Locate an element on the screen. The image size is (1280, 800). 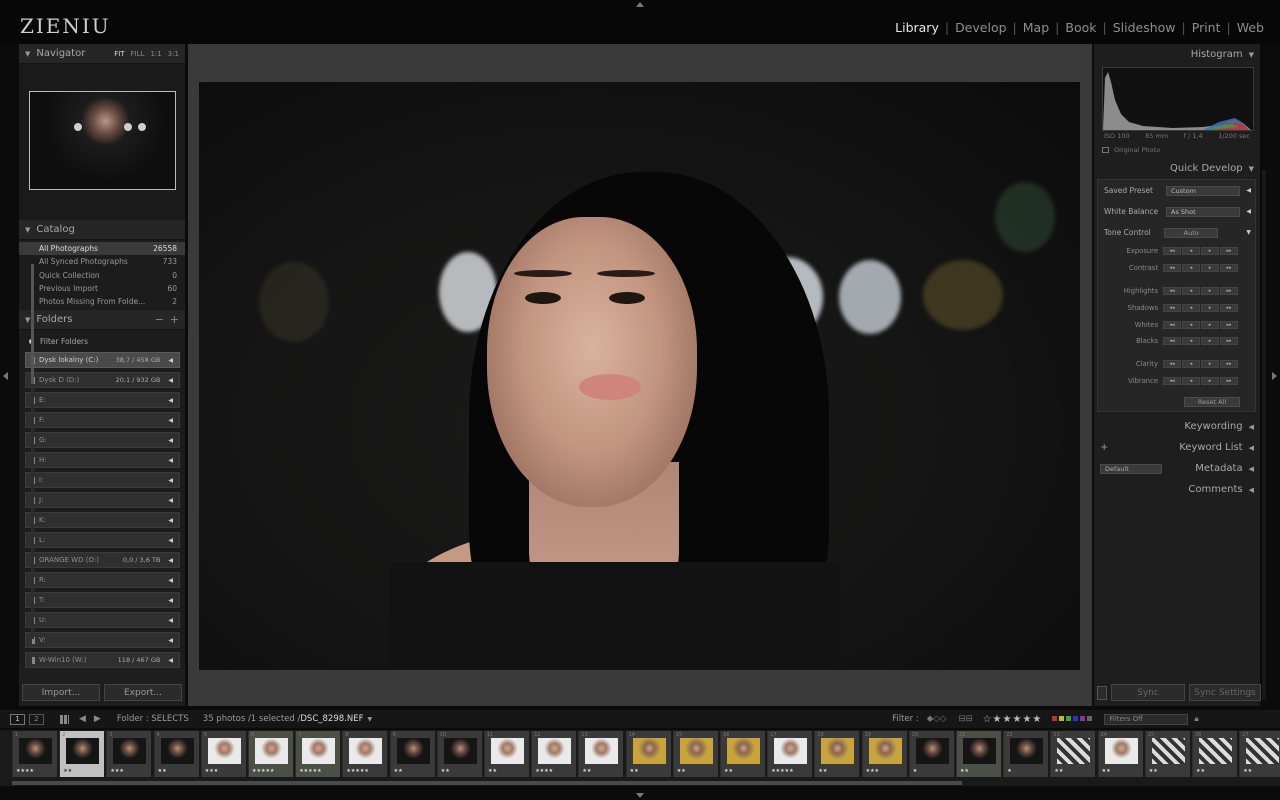
module-slideshow: Slideshow is located at coordinates (1144, 27).